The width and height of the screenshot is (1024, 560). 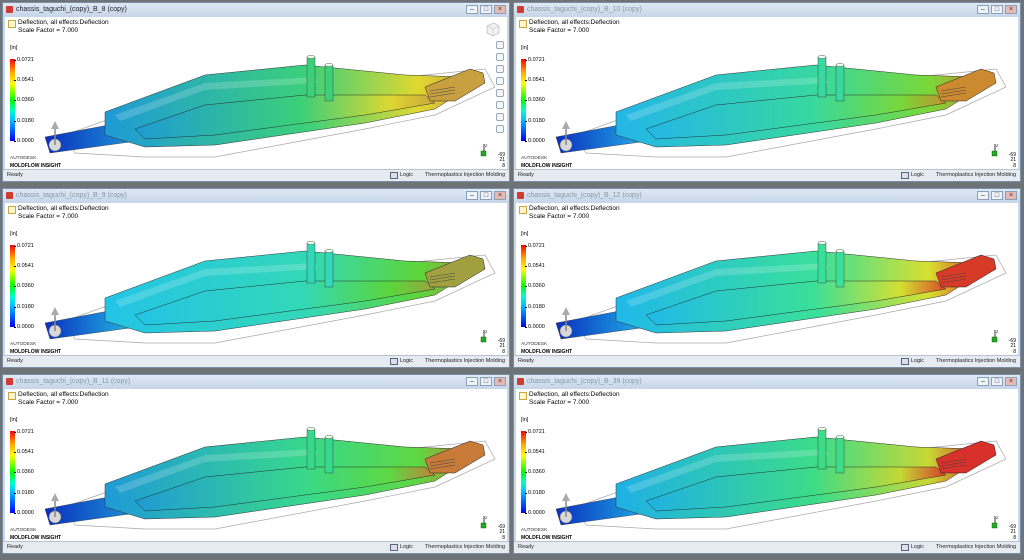 I want to click on layers-icon, so click(x=500, y=117).